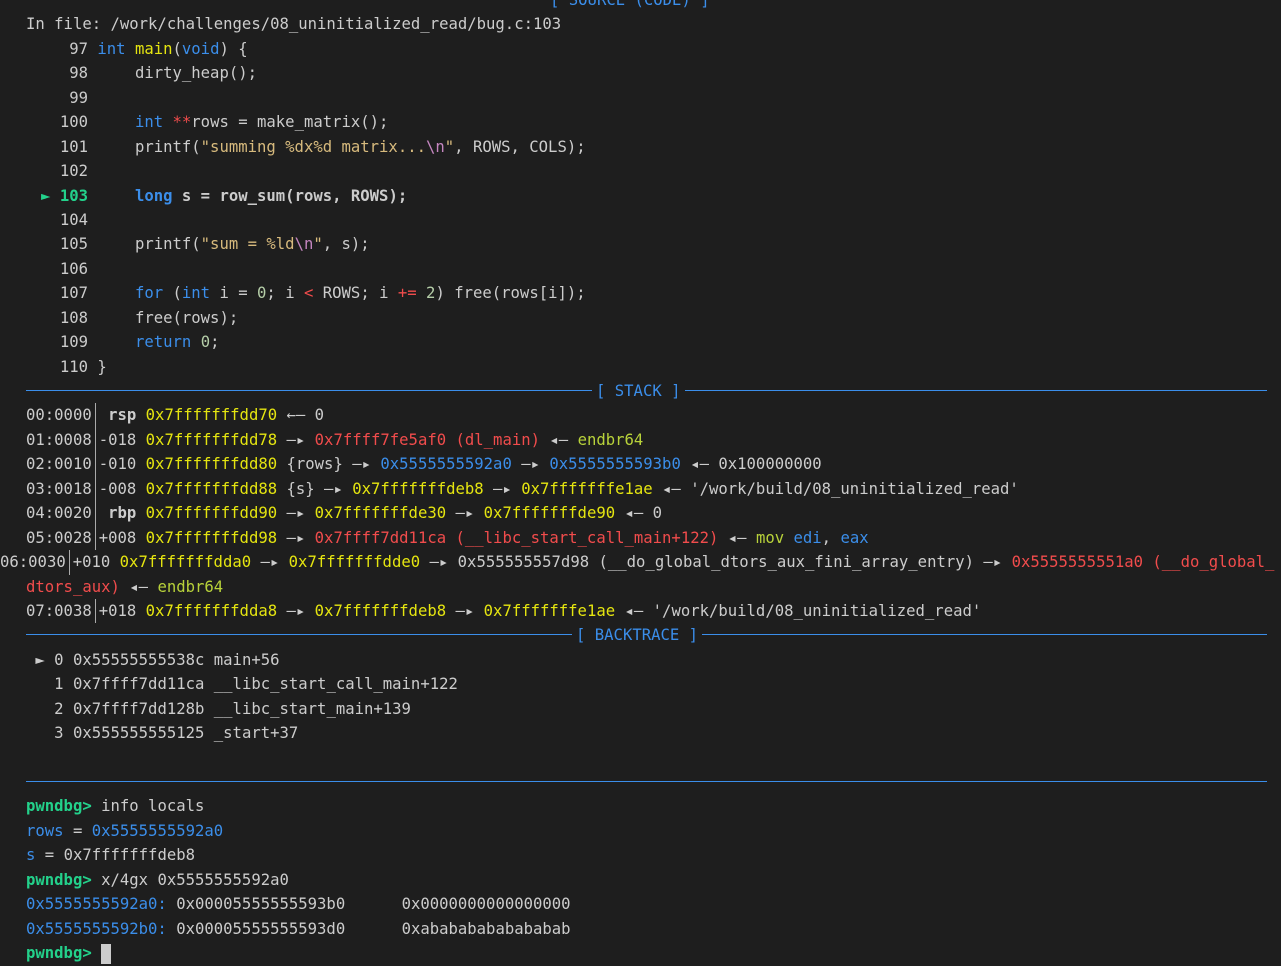  Describe the element at coordinates (235, 415) in the screenshot. I see `stack-value: 0x7fffffffdd70 ←— 0` at that location.